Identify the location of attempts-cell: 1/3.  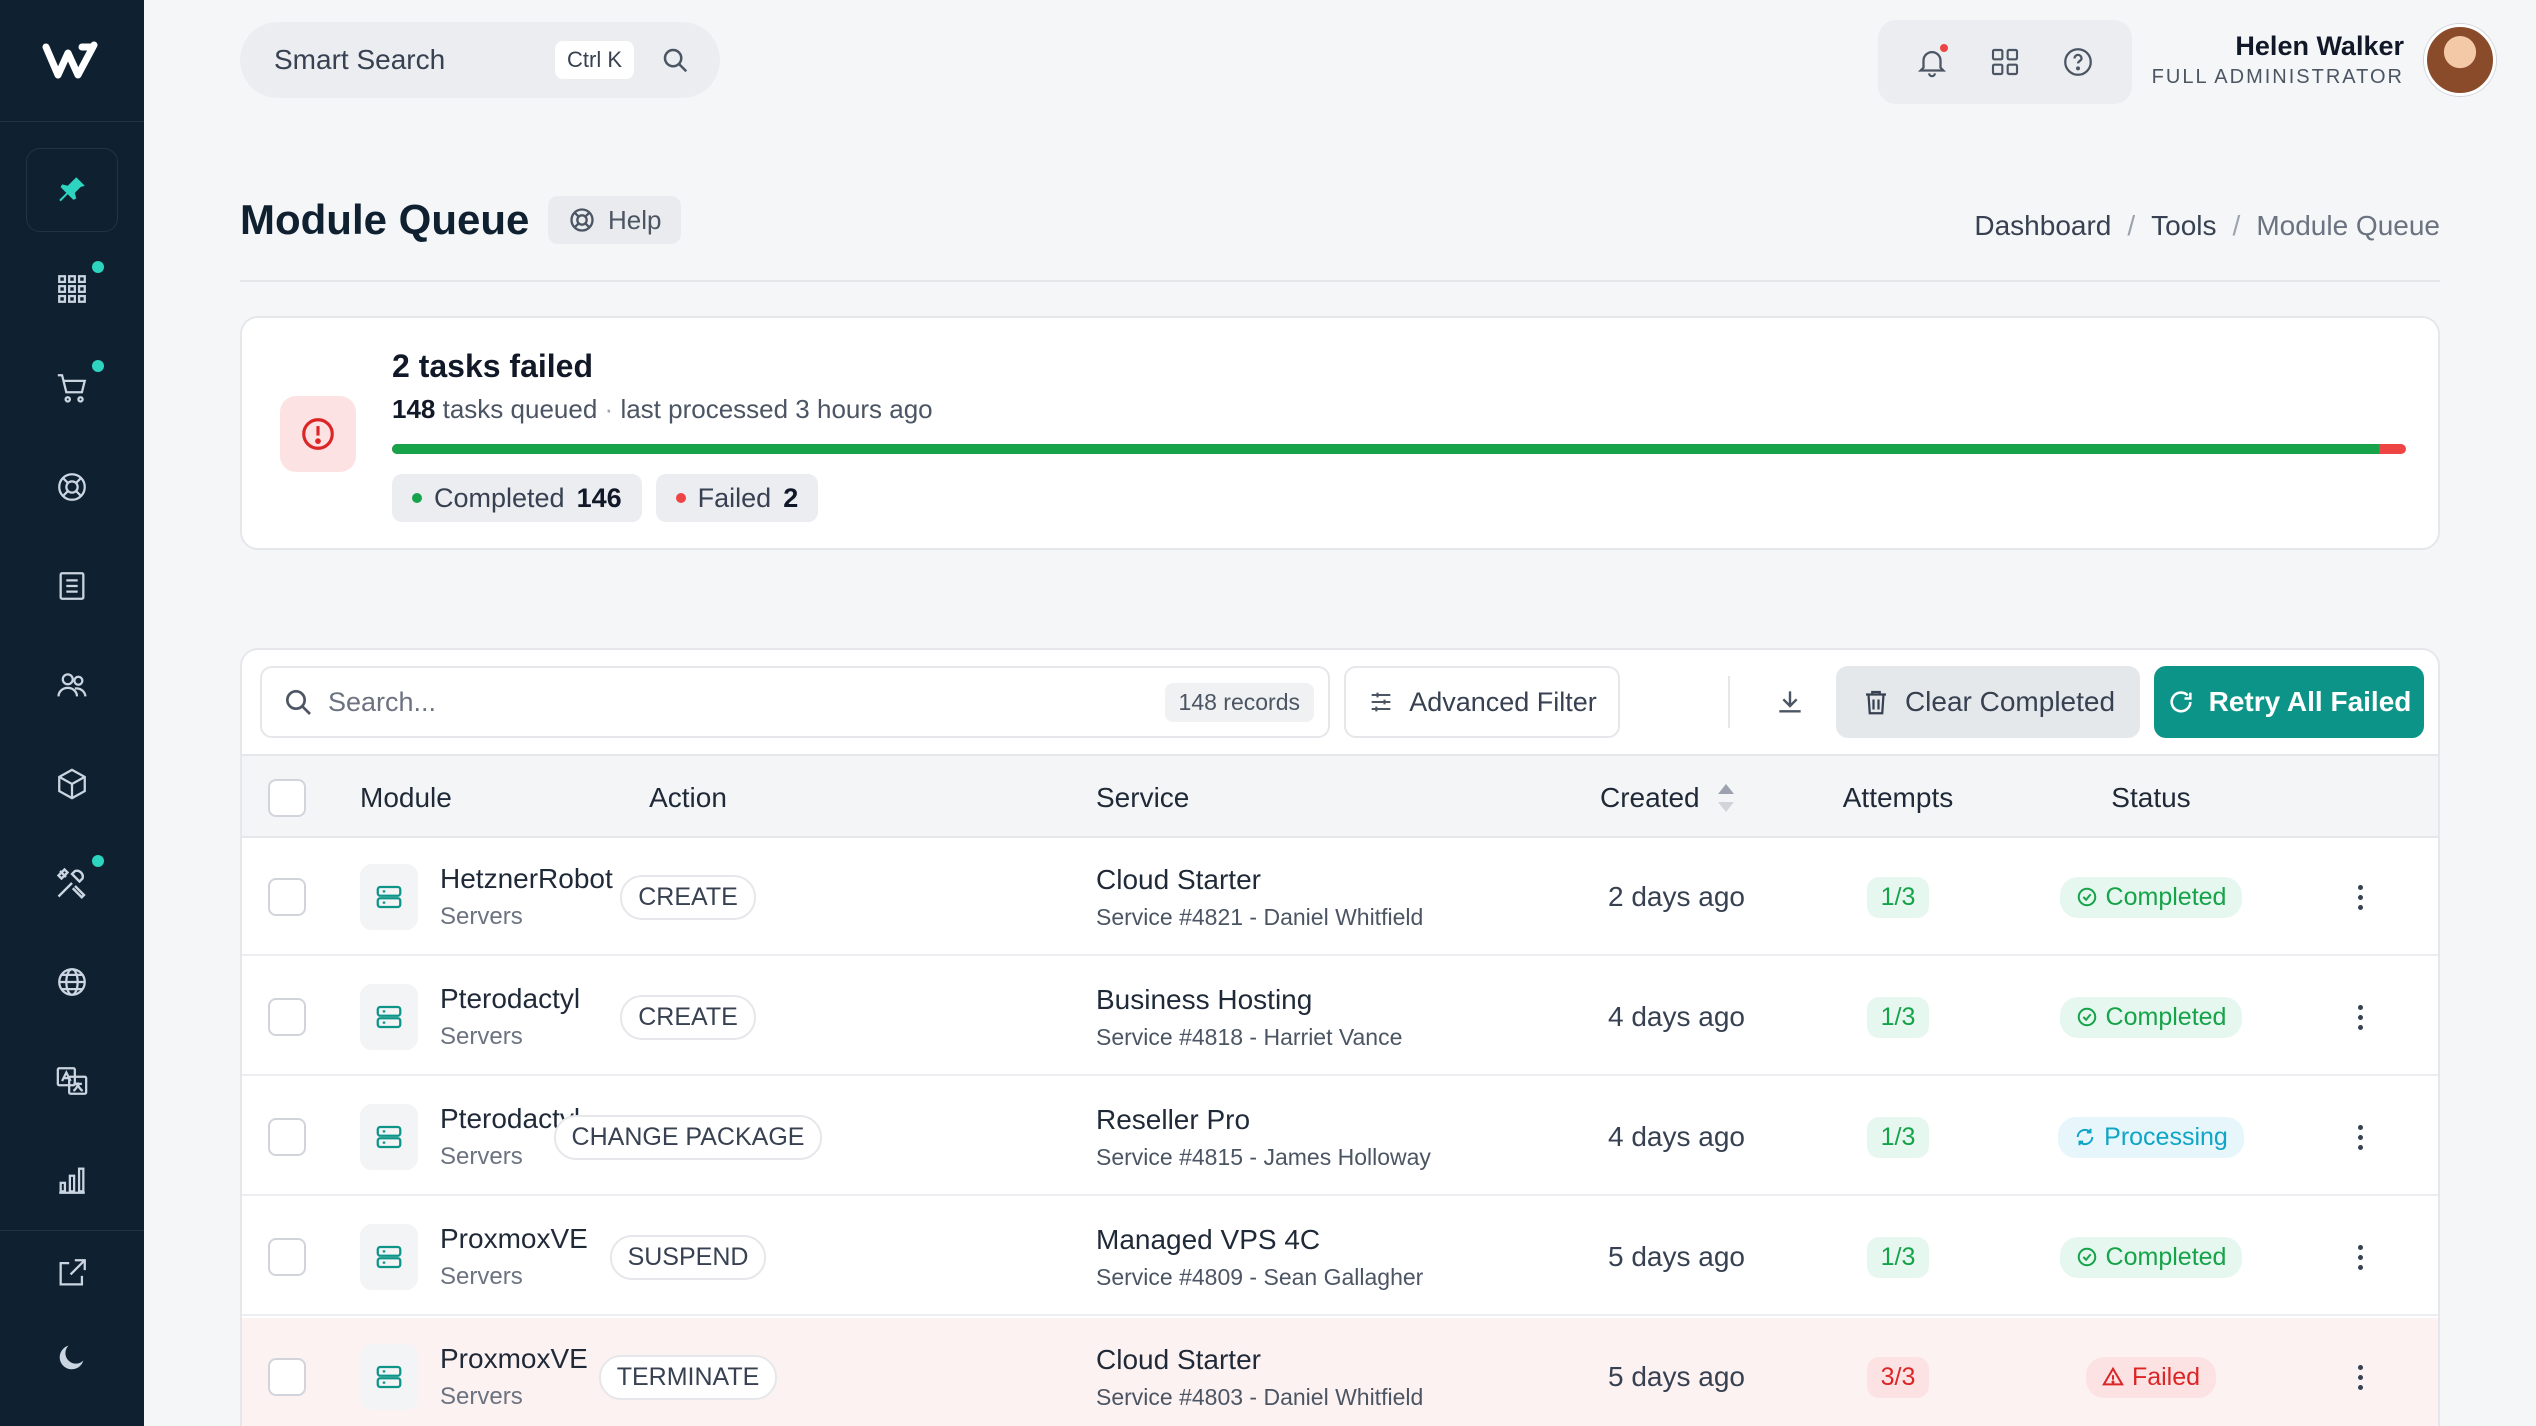
(1898, 1257).